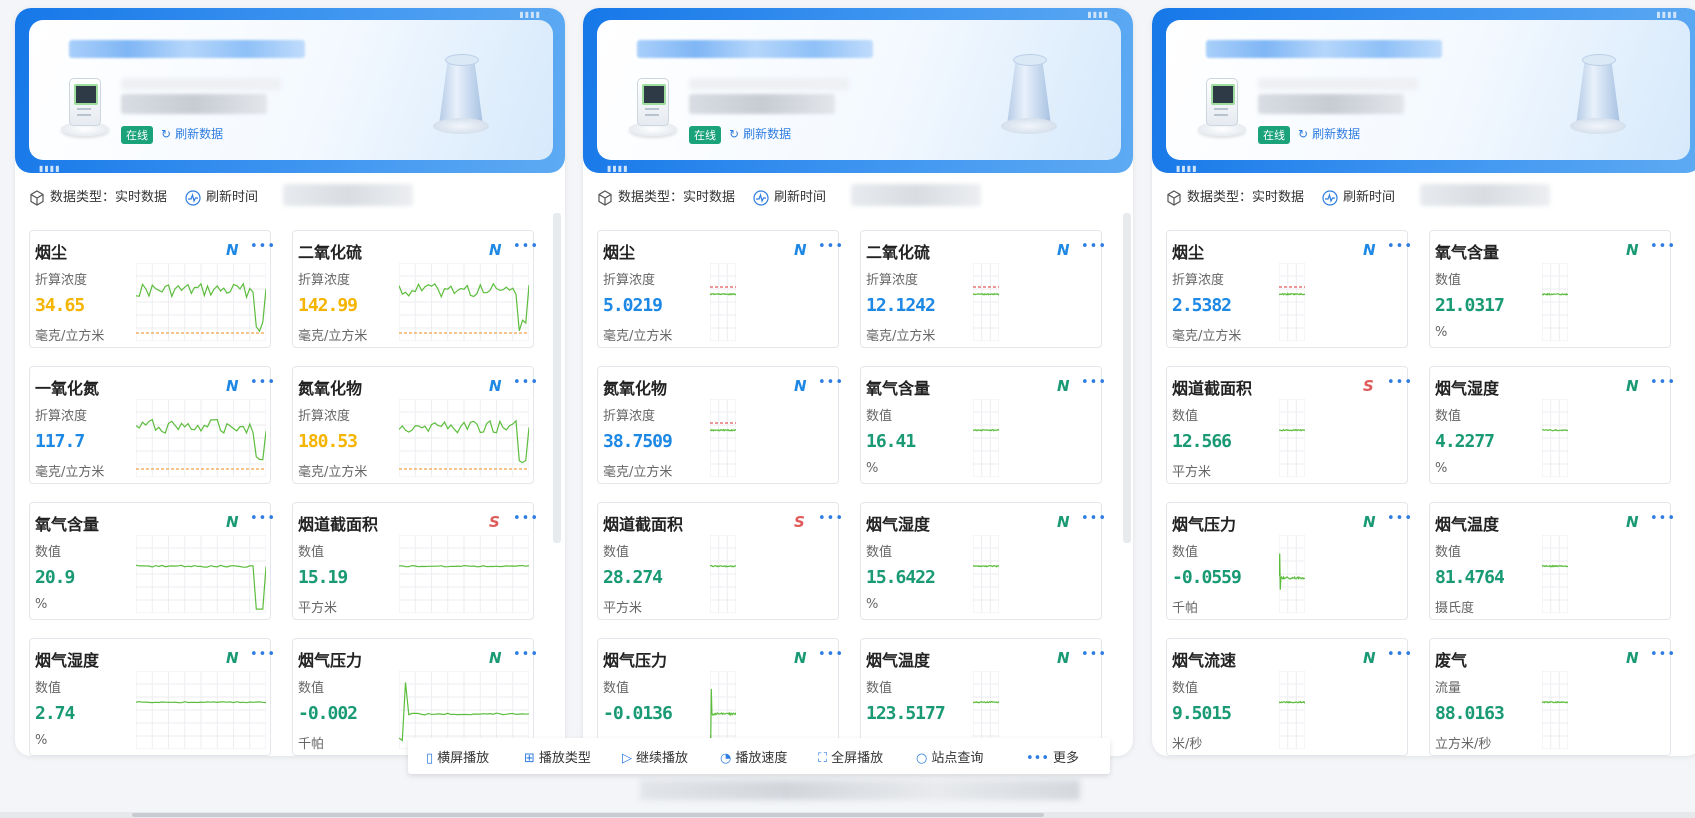 Image resolution: width=1695 pixels, height=818 pixels. I want to click on fullscreen-play-button: ⛶ 全屏播放, so click(850, 756).